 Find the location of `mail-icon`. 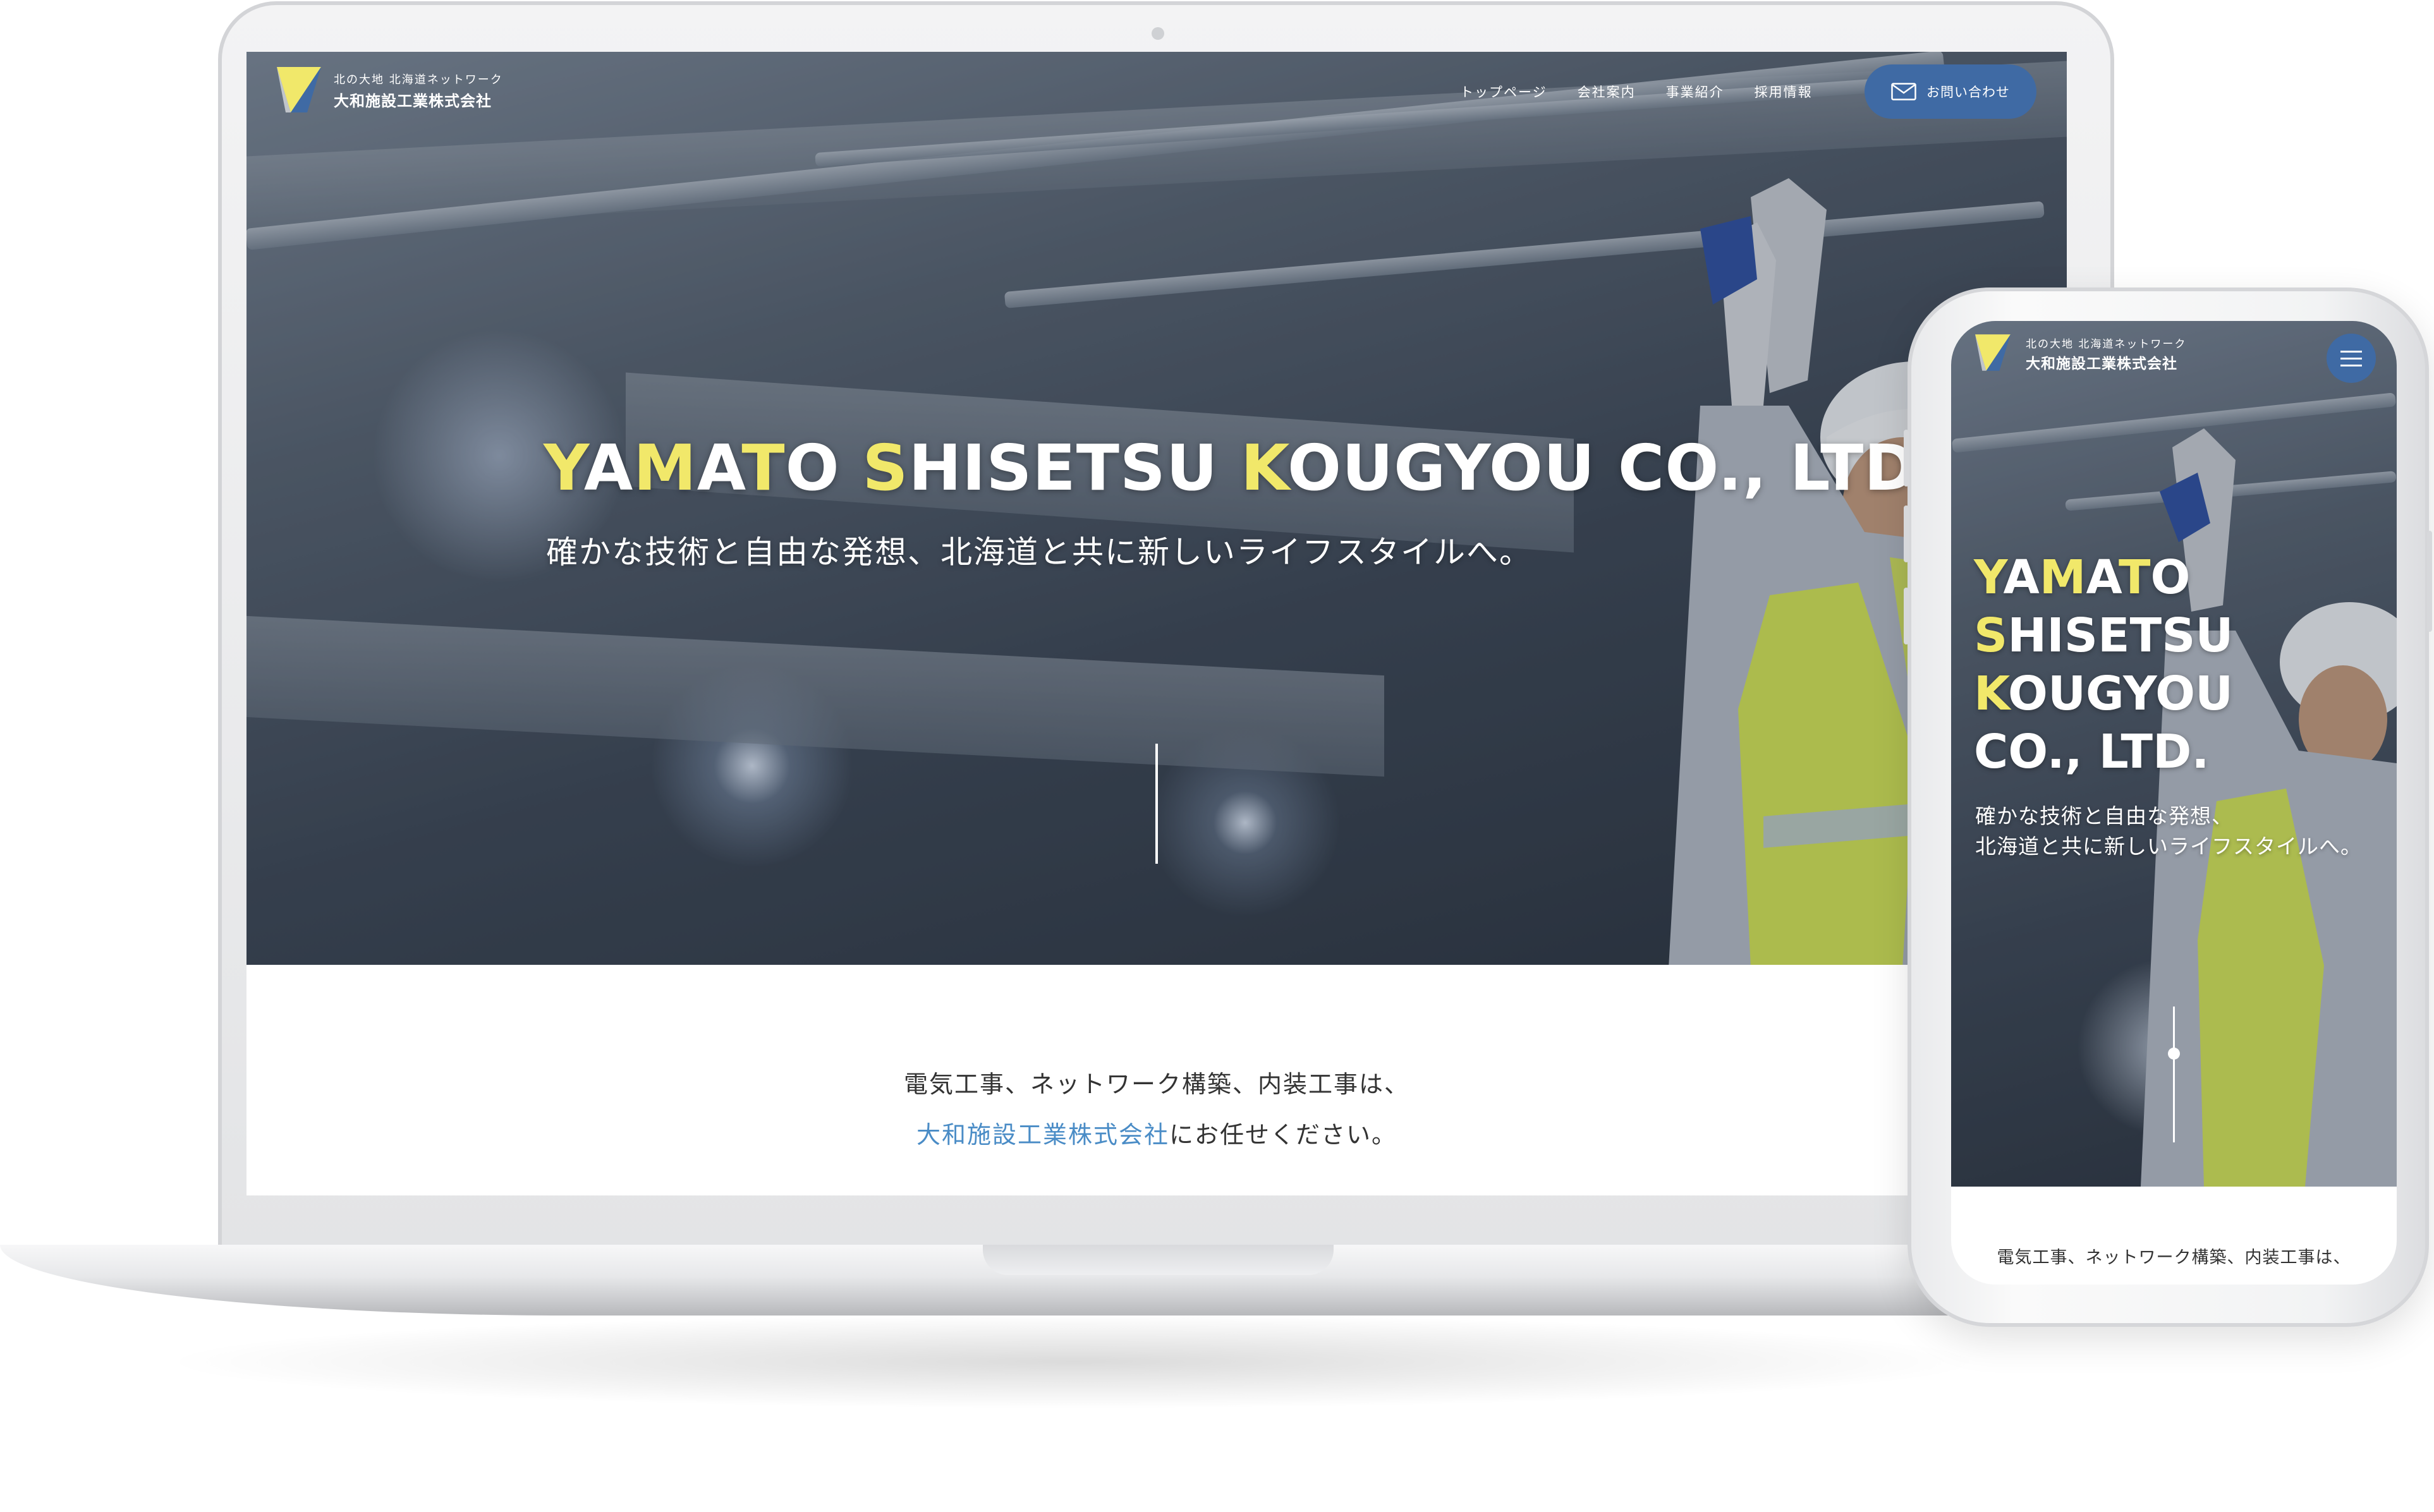

mail-icon is located at coordinates (1904, 91).